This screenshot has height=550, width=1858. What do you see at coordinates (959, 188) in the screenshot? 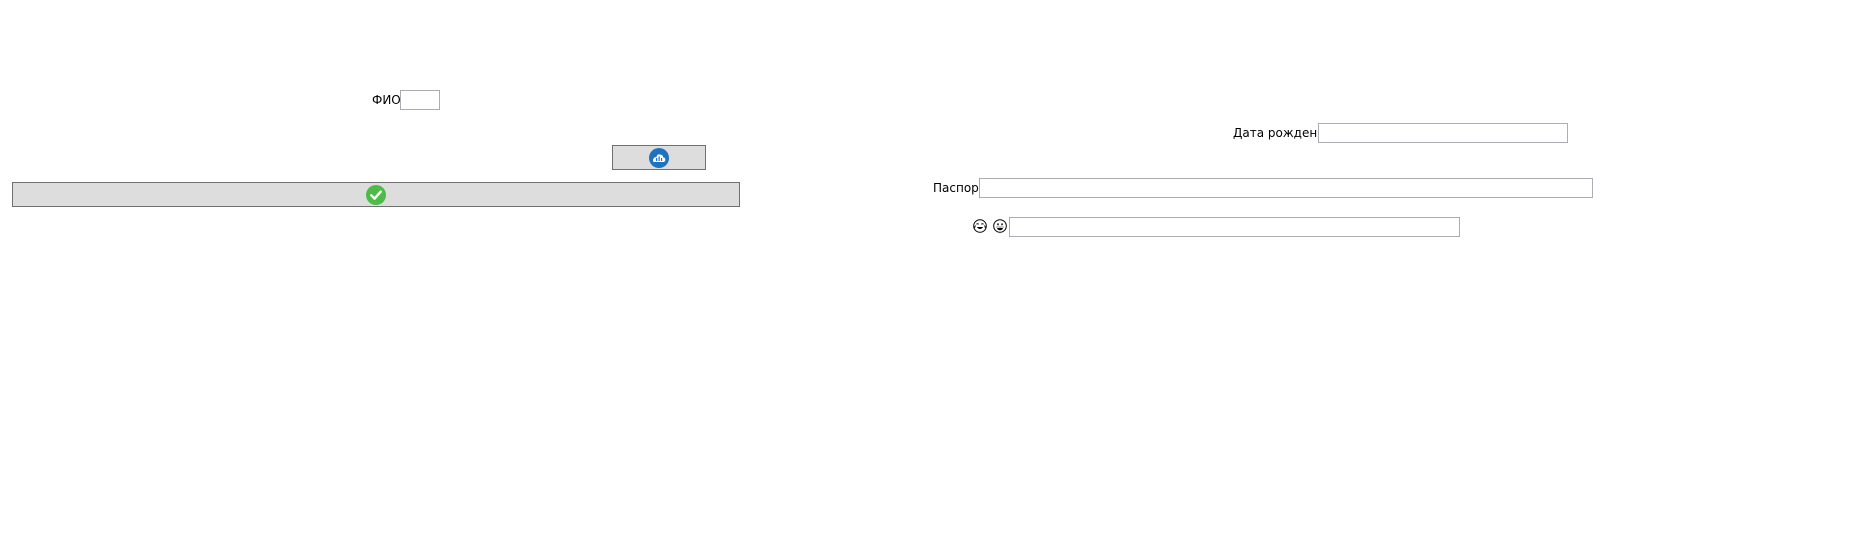
I see `passport-label: Паспорт` at bounding box center [959, 188].